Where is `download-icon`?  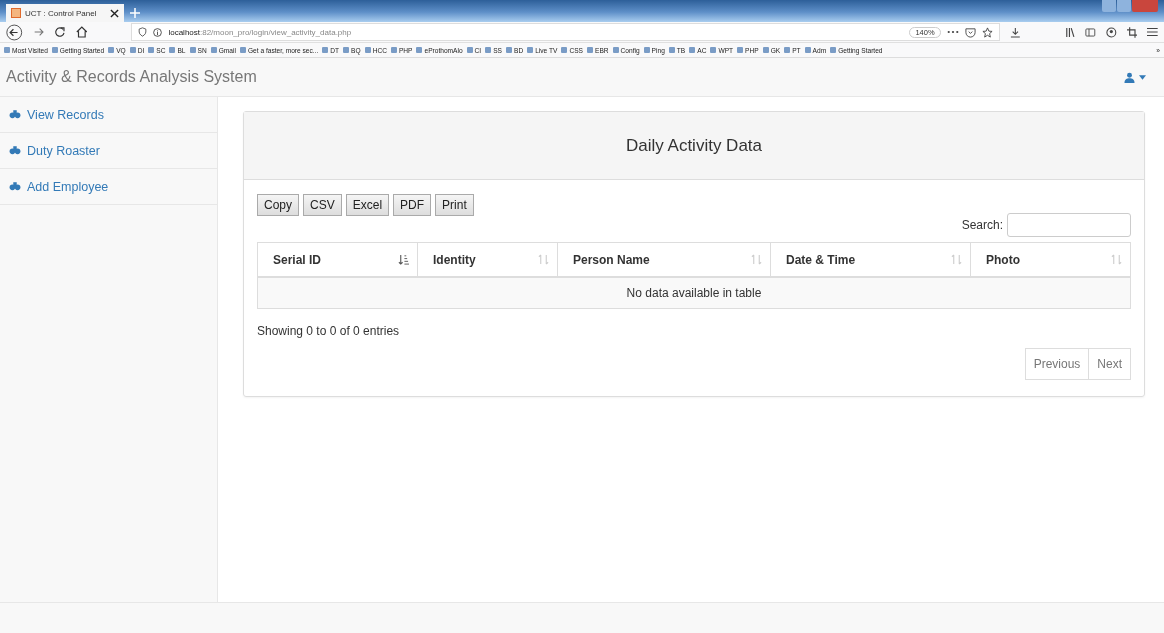 download-icon is located at coordinates (1015, 32).